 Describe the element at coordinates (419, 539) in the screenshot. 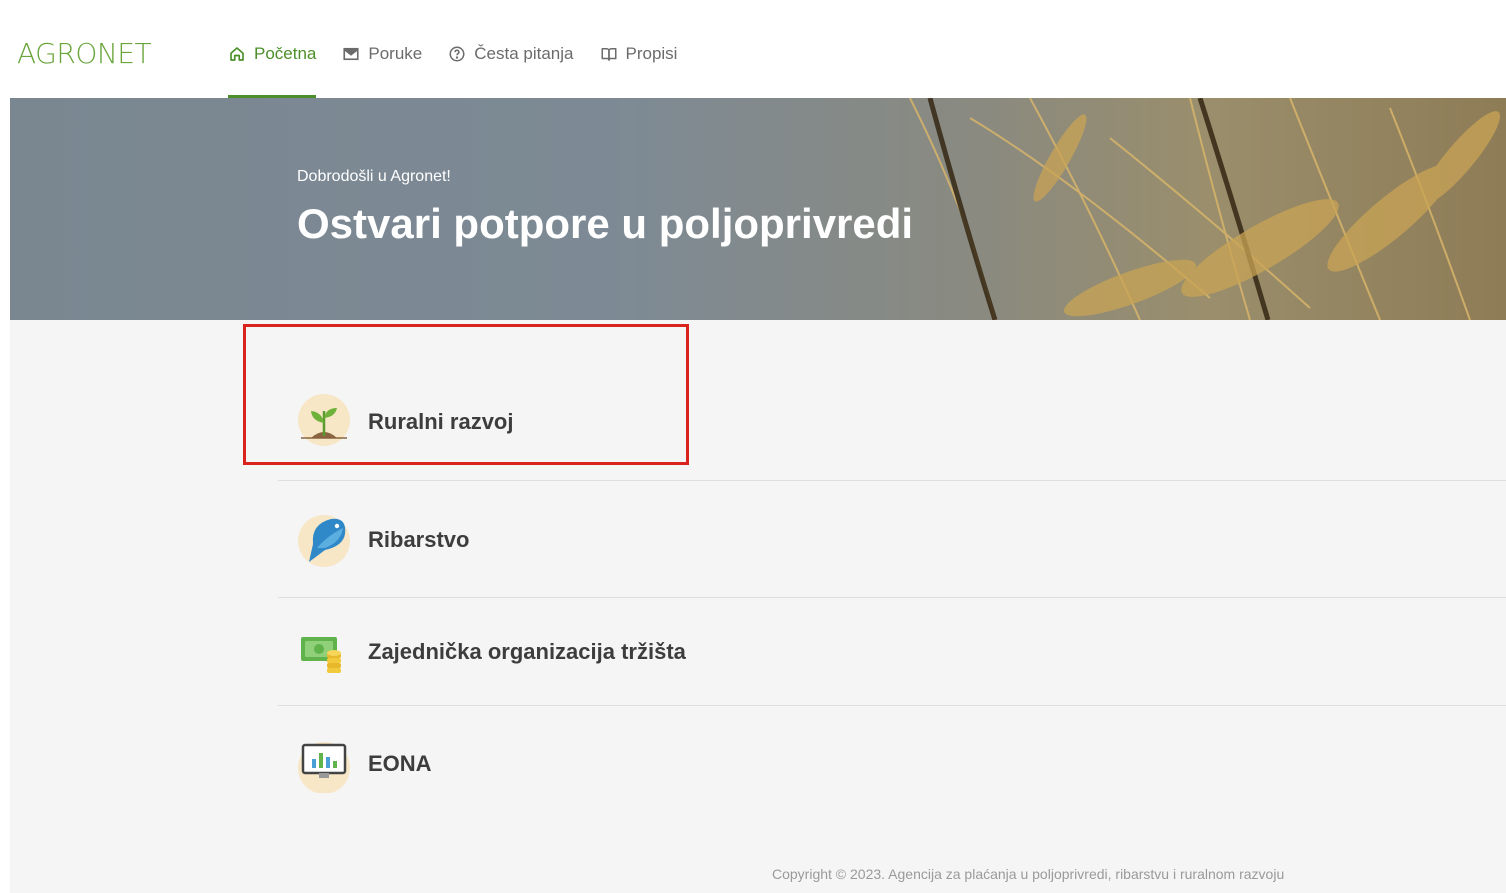

I see `category-label: Ribarstvo` at that location.